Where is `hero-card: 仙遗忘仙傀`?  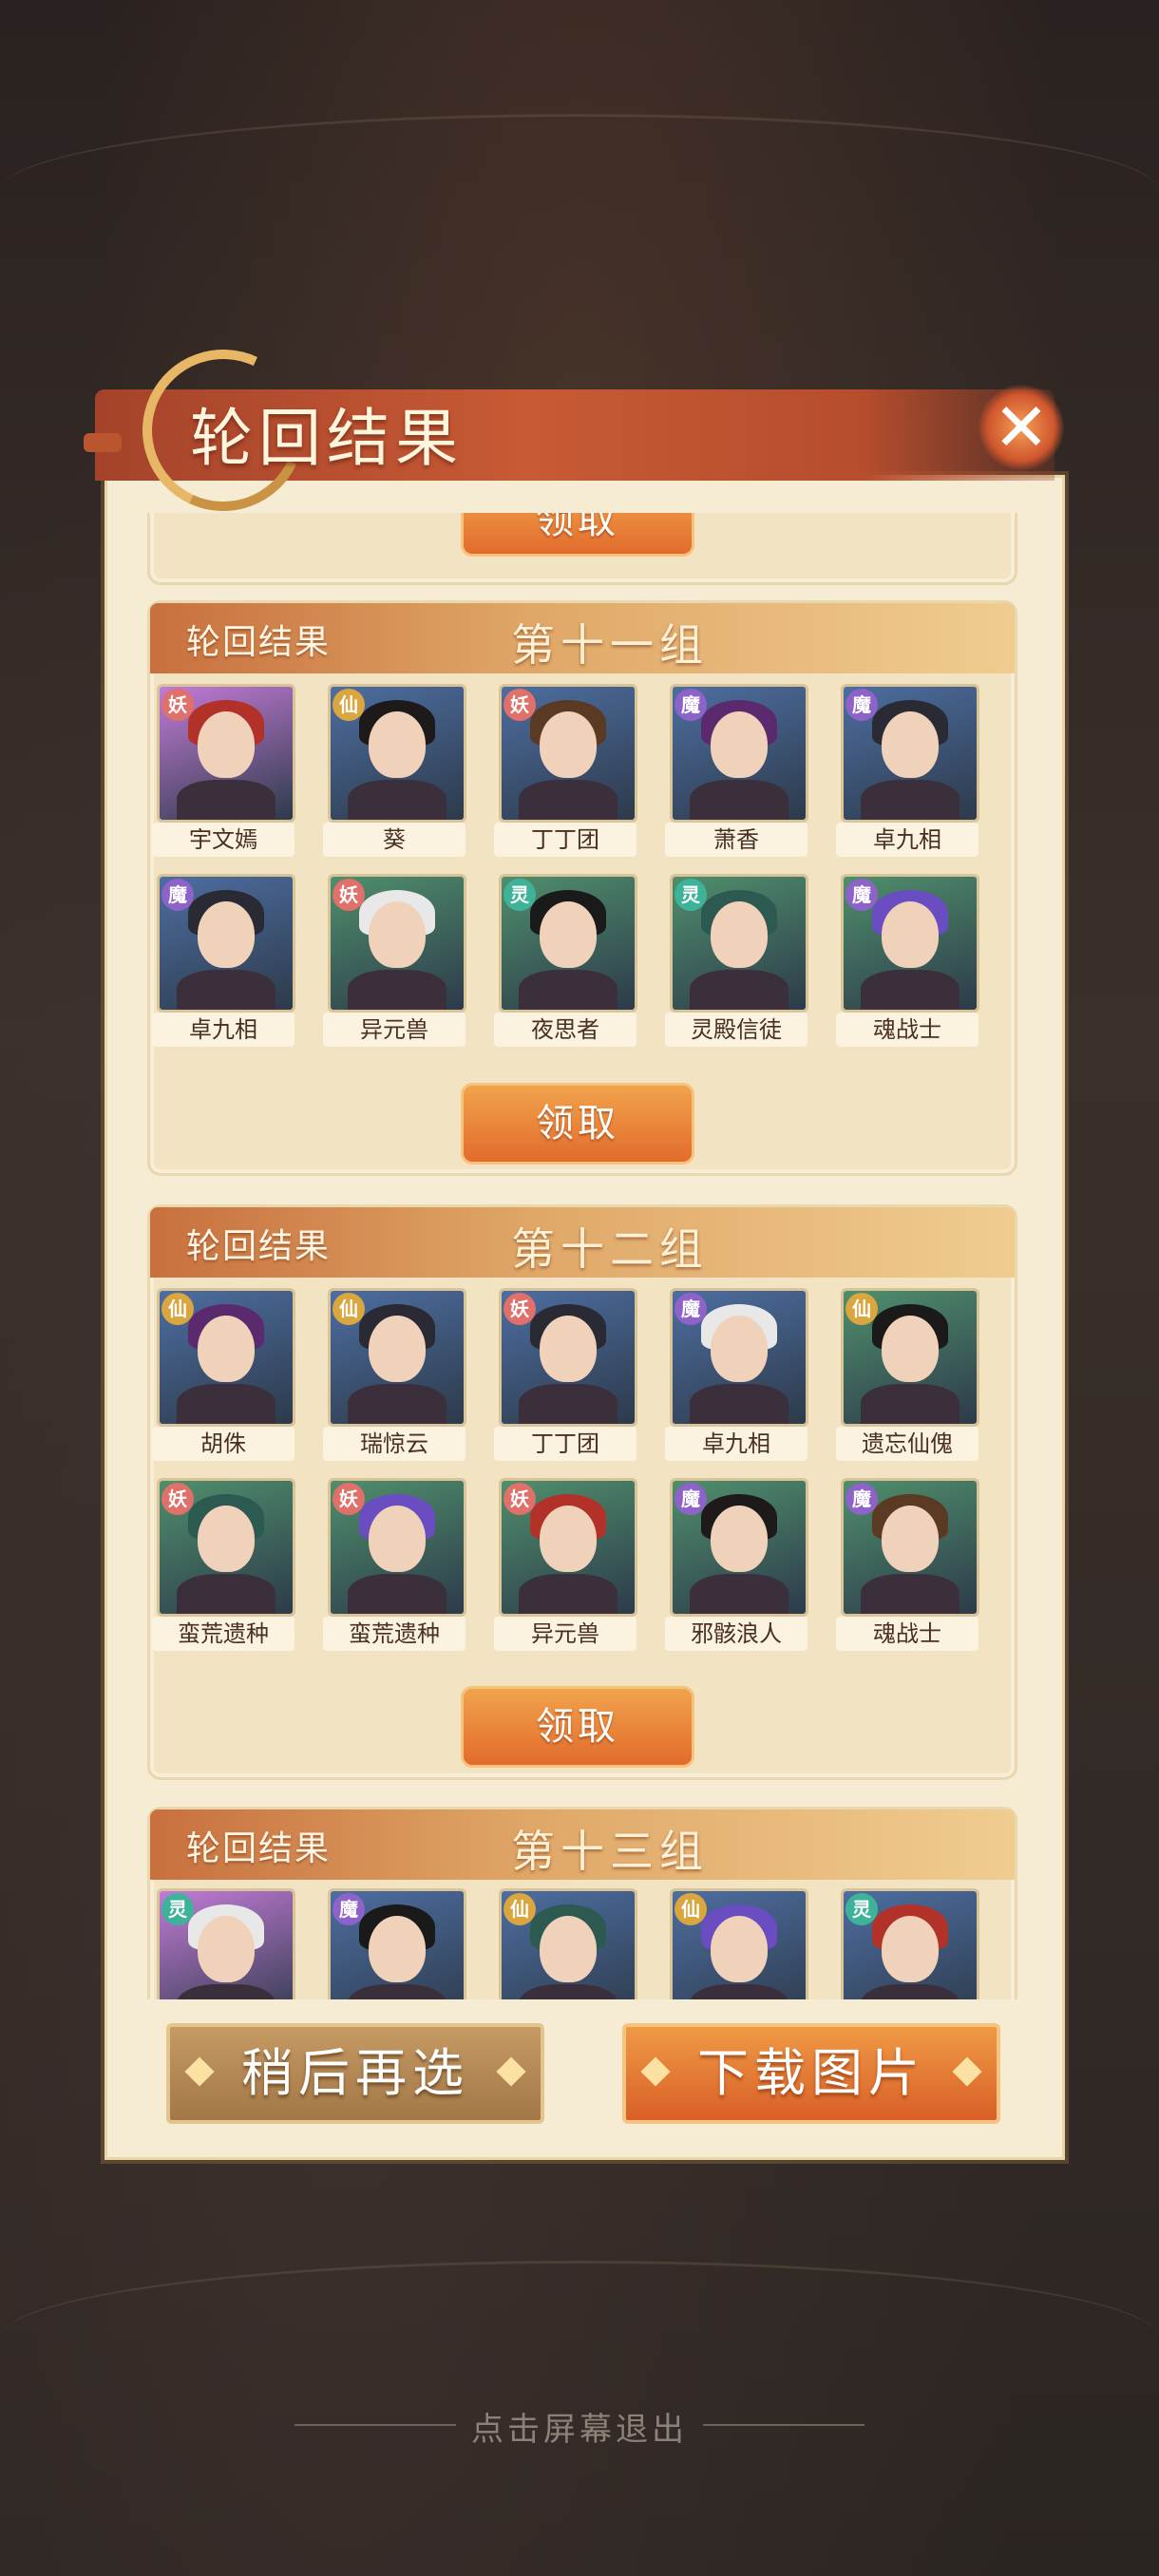 hero-card: 仙遗忘仙傀 is located at coordinates (907, 1378).